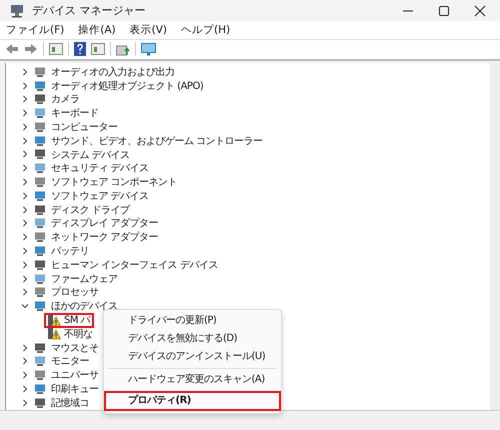  I want to click on tree-item: 不明な, so click(70, 334).